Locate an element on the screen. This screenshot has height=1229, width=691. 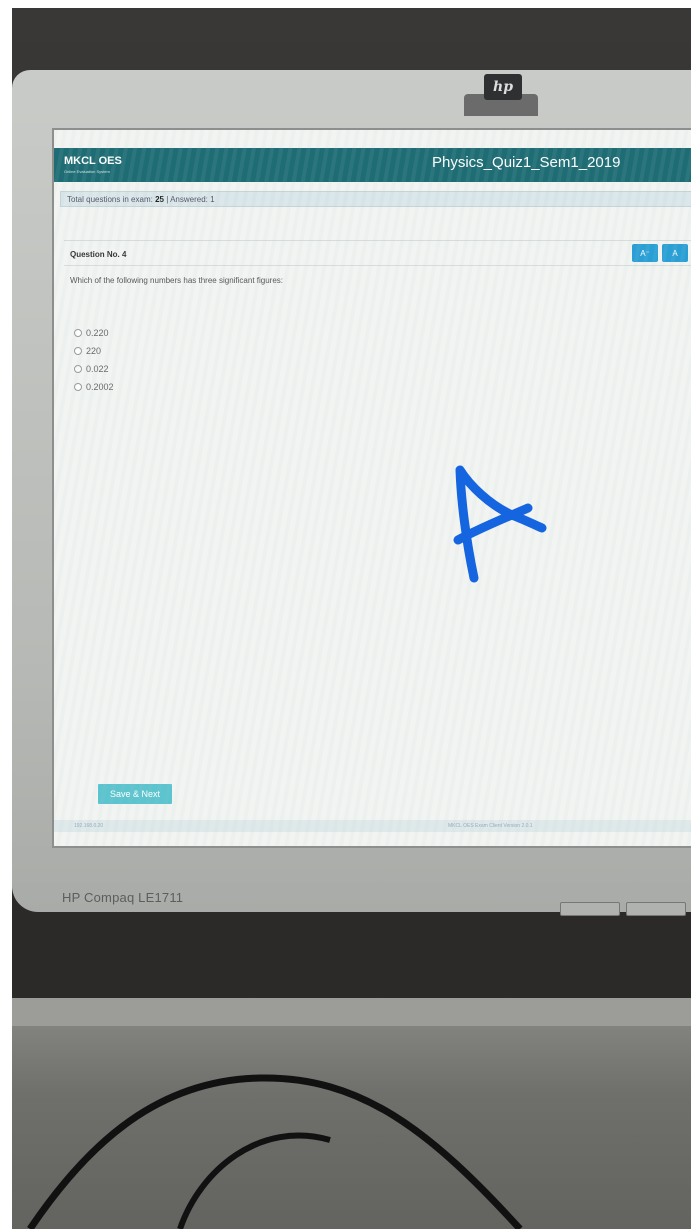
footer-ip: 192.168.0.20 is located at coordinates (89, 826).